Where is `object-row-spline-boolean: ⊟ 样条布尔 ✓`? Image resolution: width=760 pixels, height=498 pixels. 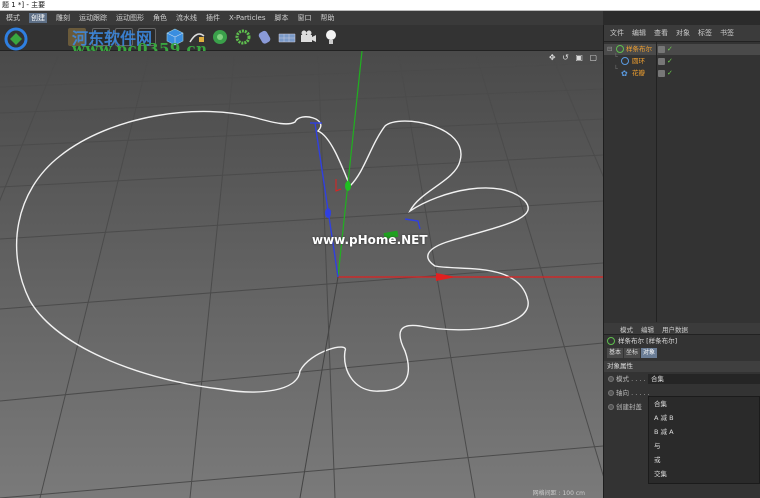 object-row-spline-boolean: ⊟ 样条布尔 ✓ is located at coordinates (682, 49).